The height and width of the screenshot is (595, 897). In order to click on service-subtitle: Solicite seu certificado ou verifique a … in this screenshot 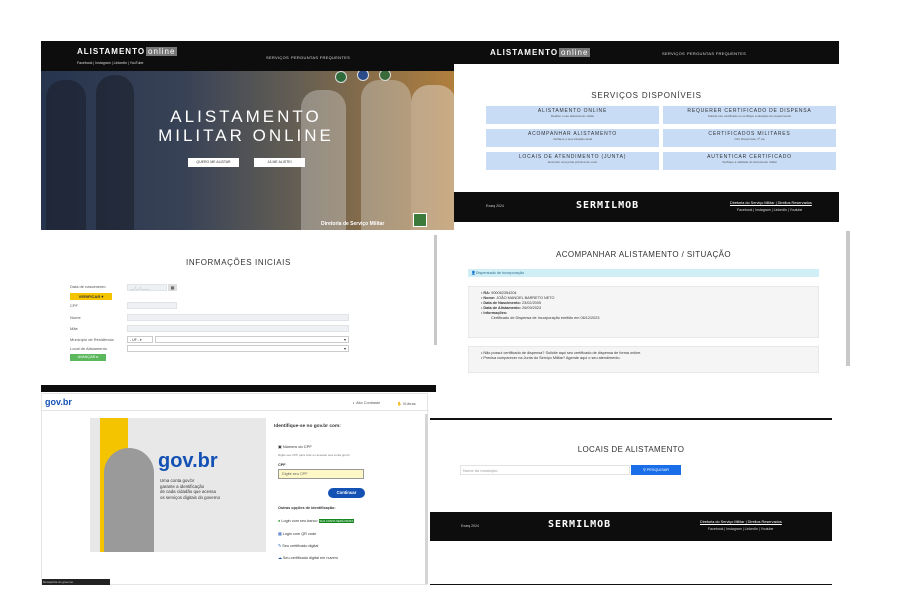, I will do `click(749, 116)`.